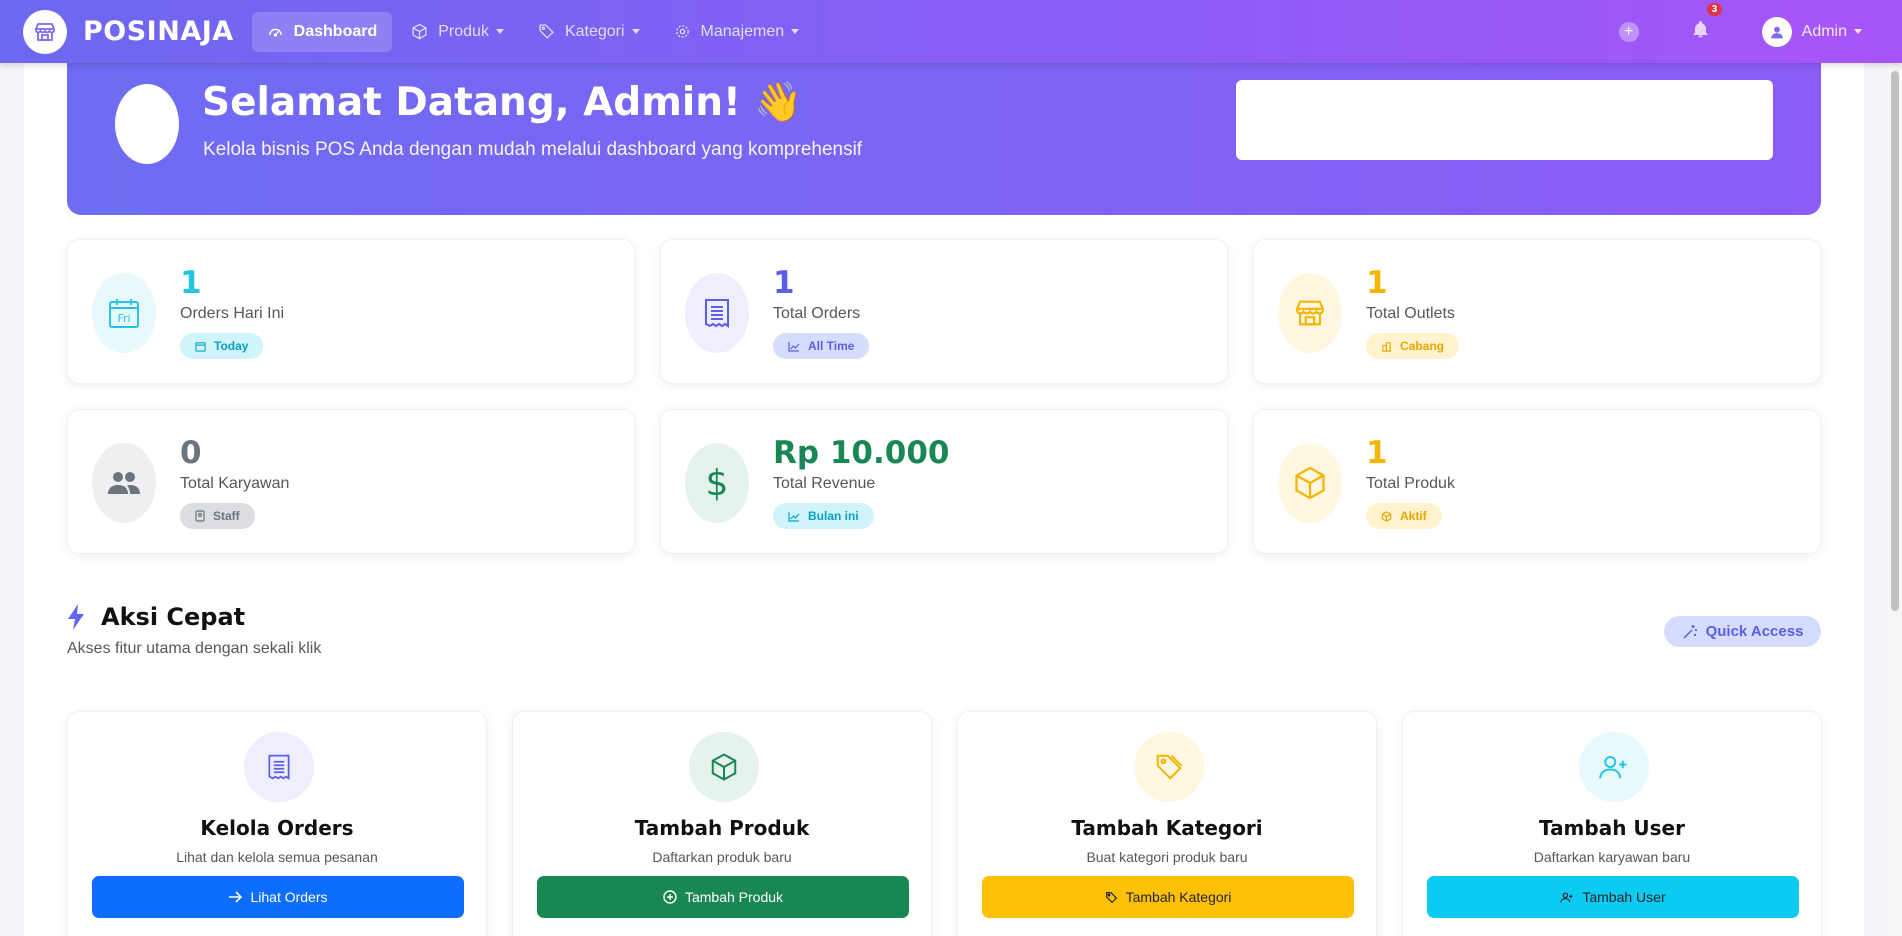  Describe the element at coordinates (1700, 28) in the screenshot. I see `bell-icon` at that location.